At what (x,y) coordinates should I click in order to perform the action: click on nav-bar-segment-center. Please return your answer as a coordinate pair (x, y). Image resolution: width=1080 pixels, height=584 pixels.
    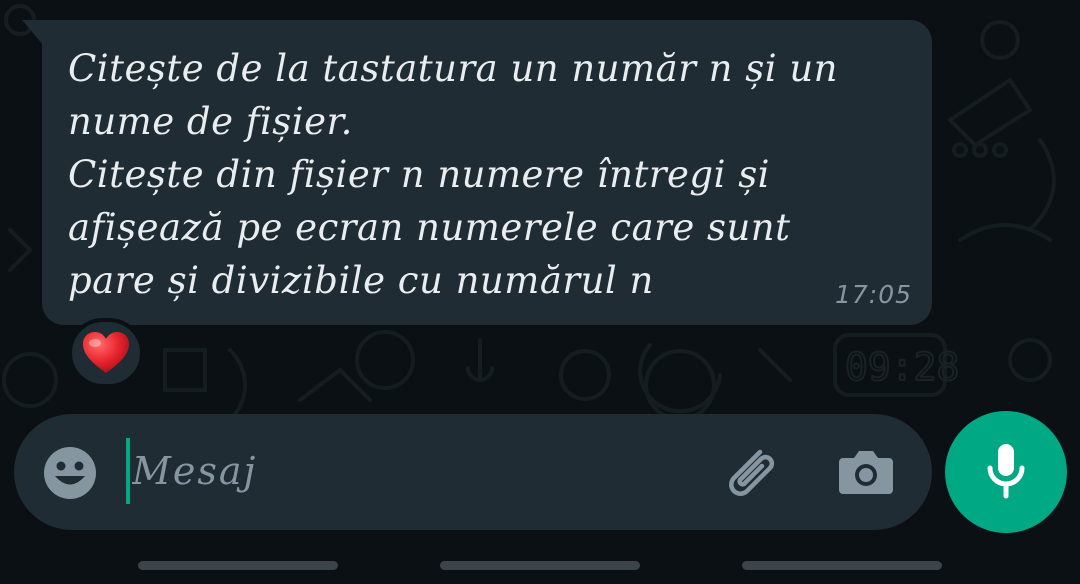
    Looking at the image, I should click on (540, 565).